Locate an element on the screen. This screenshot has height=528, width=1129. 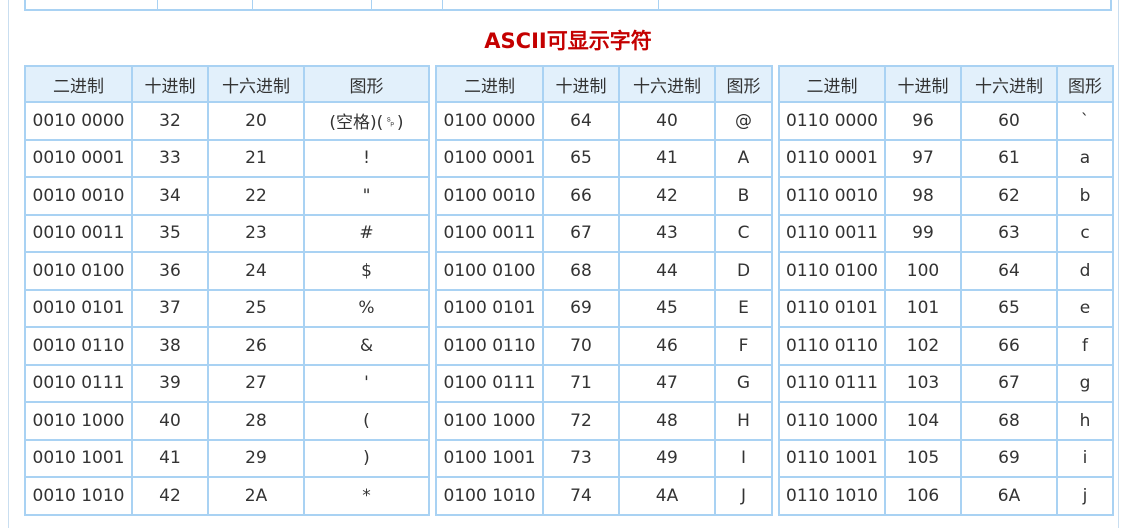
hex-cell: 68 is located at coordinates (1009, 421).